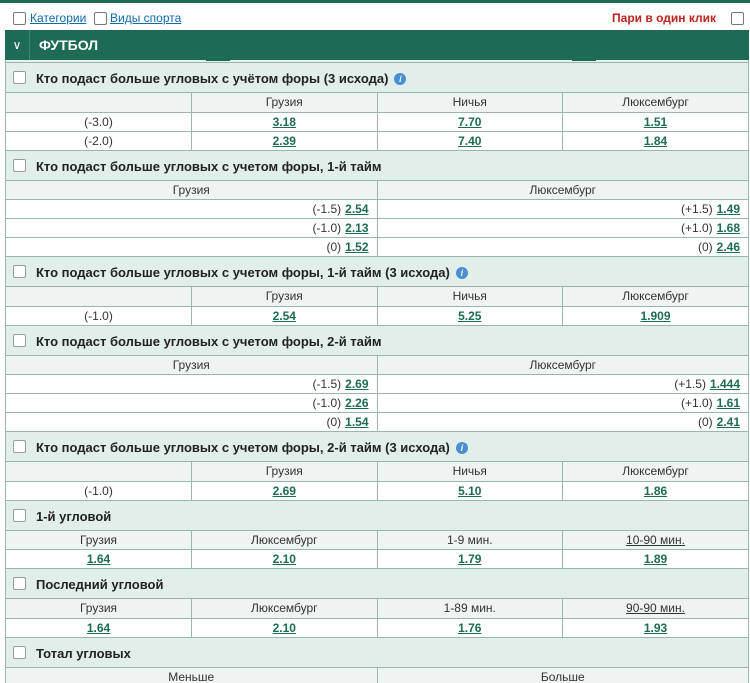  Describe the element at coordinates (192, 384) in the screenshot. I see `odd-cell: (-1.5) 2.69` at that location.